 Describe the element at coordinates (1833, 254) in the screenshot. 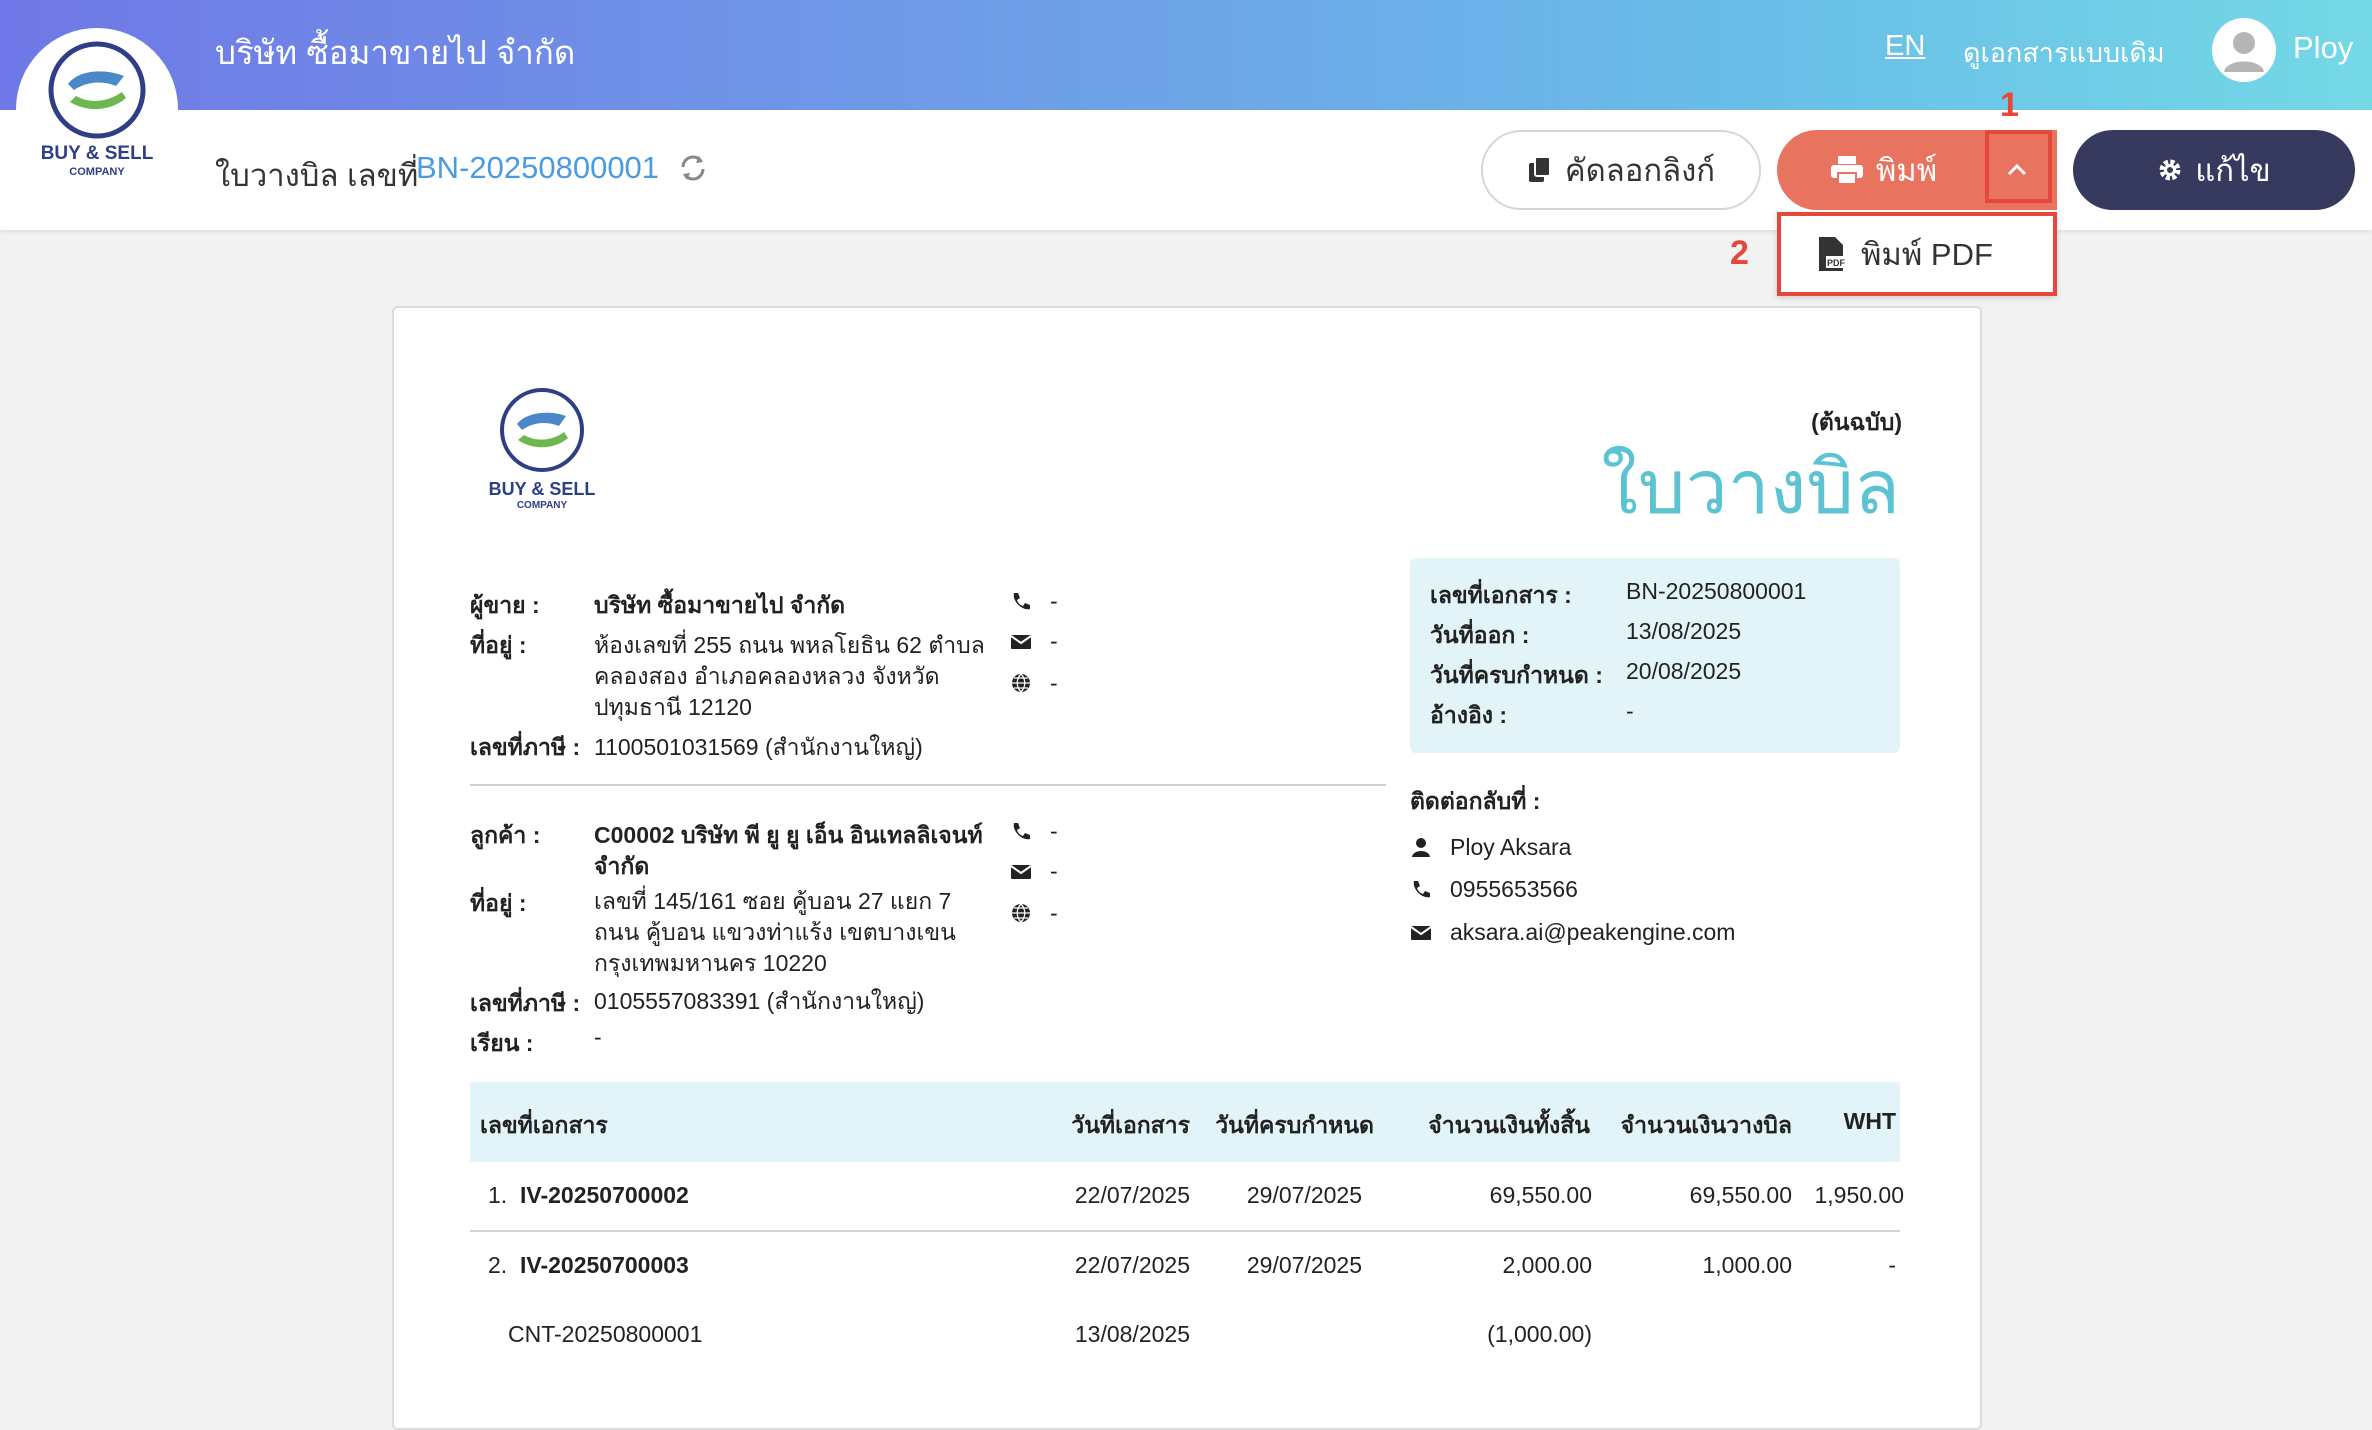

I see `pdf-file-icon: PDF` at that location.